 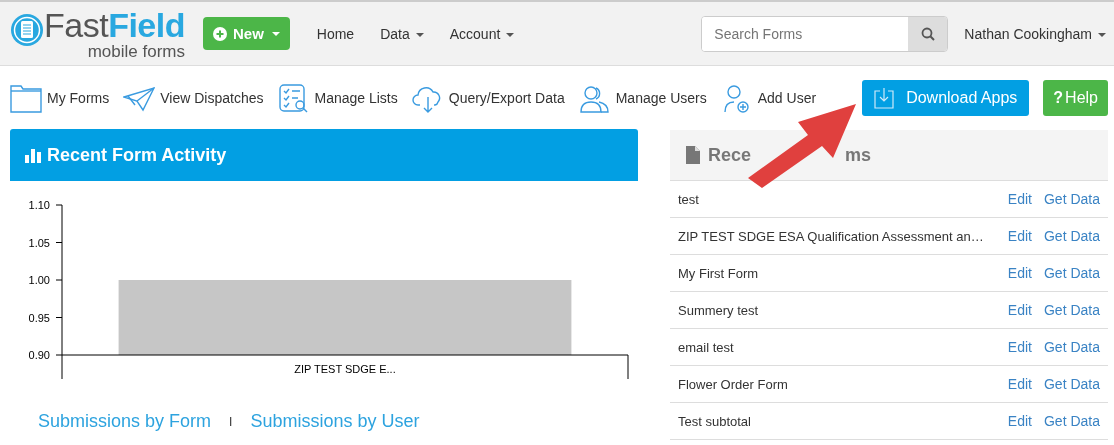 I want to click on toolbar-link: Manage Users, so click(x=642, y=98).